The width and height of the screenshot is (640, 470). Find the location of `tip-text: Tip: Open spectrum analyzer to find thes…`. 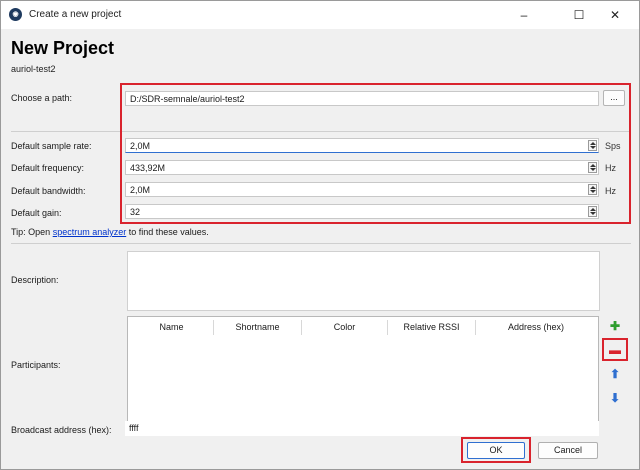

tip-text: Tip: Open spectrum analyzer to find thes… is located at coordinates (110, 232).